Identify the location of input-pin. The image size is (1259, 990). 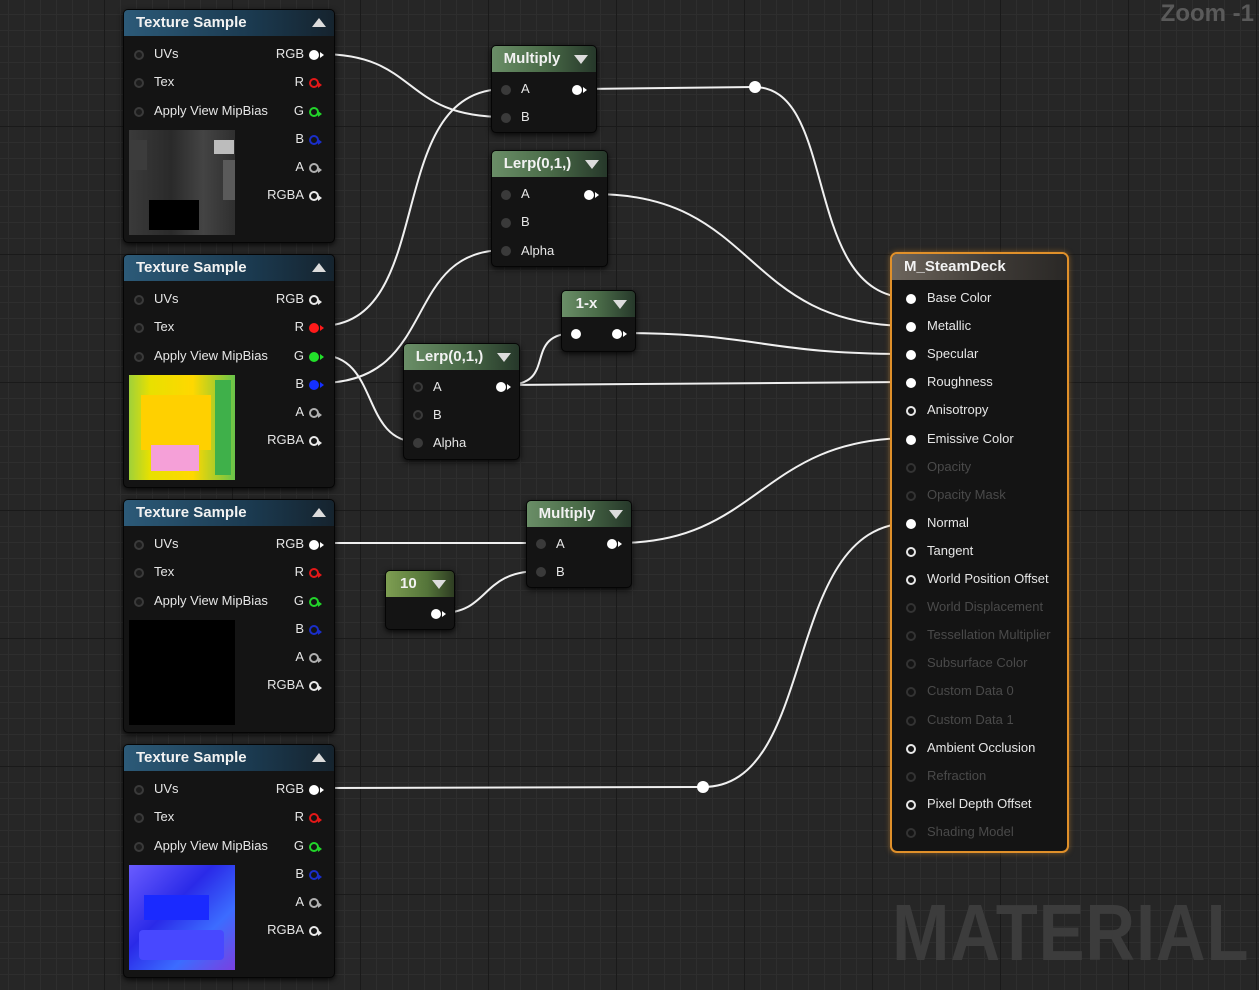
(576, 334).